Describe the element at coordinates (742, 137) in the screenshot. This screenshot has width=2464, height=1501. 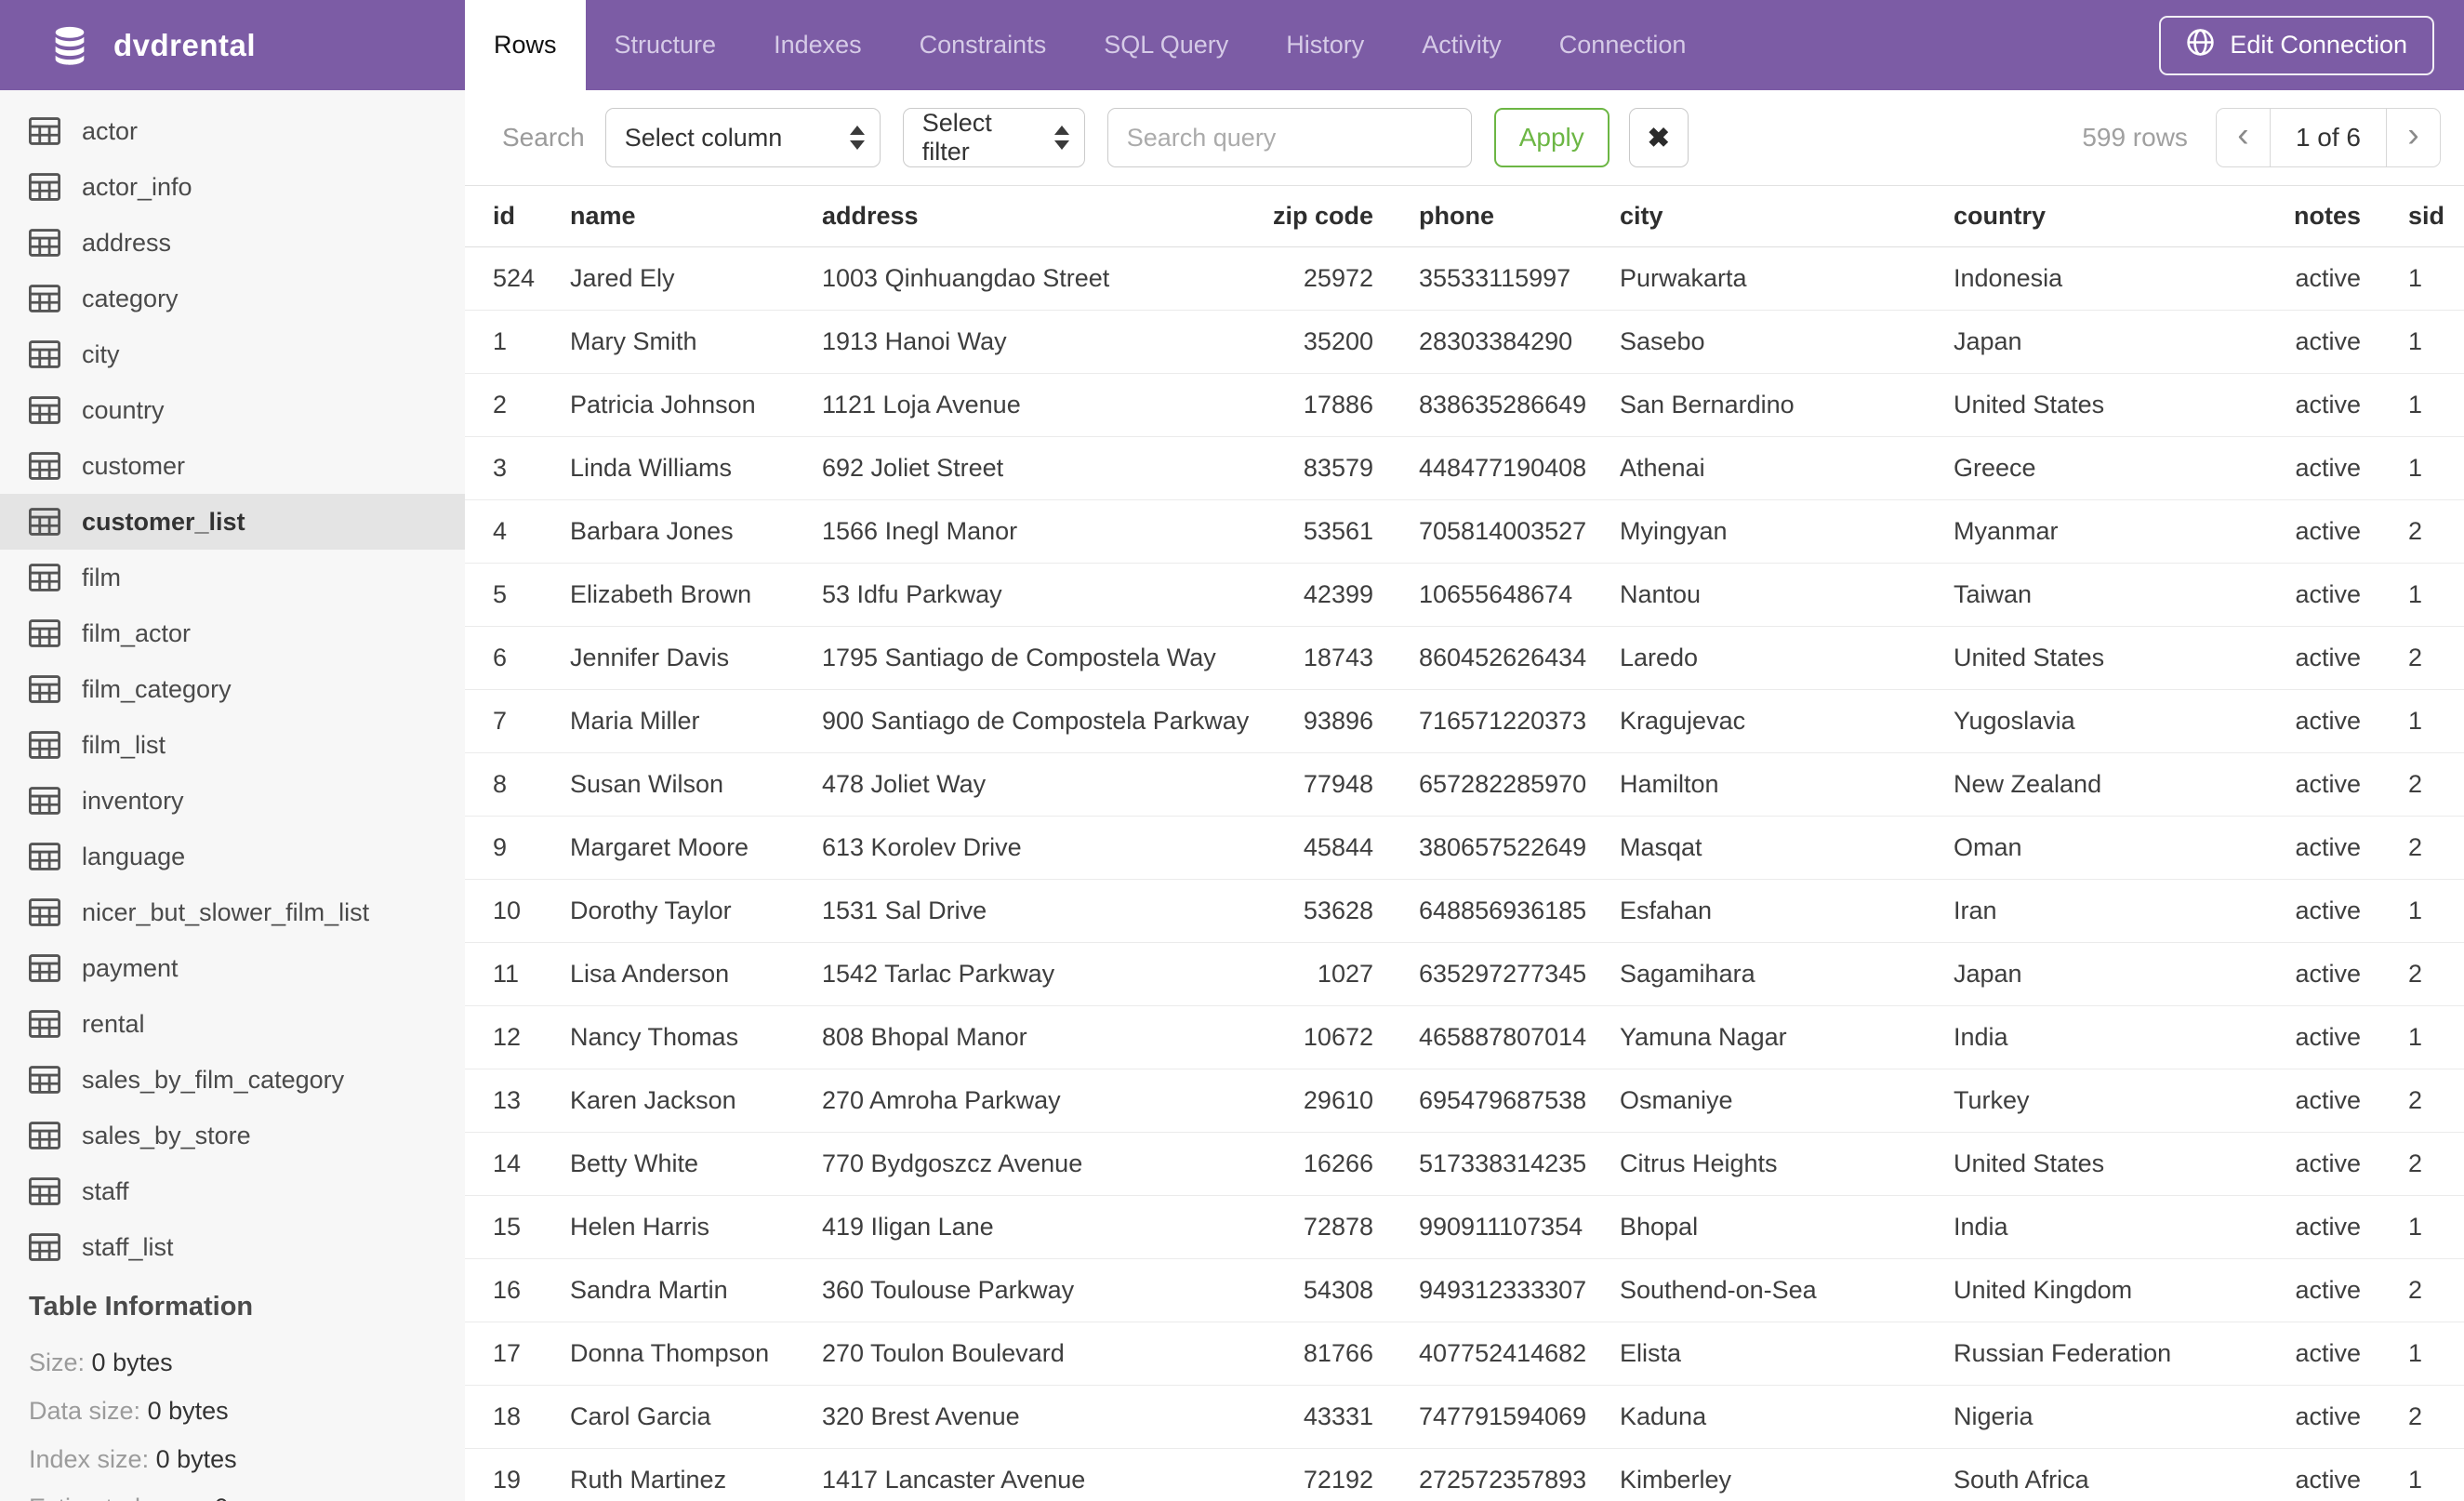
I see `select-column-dropdown: Select column` at that location.